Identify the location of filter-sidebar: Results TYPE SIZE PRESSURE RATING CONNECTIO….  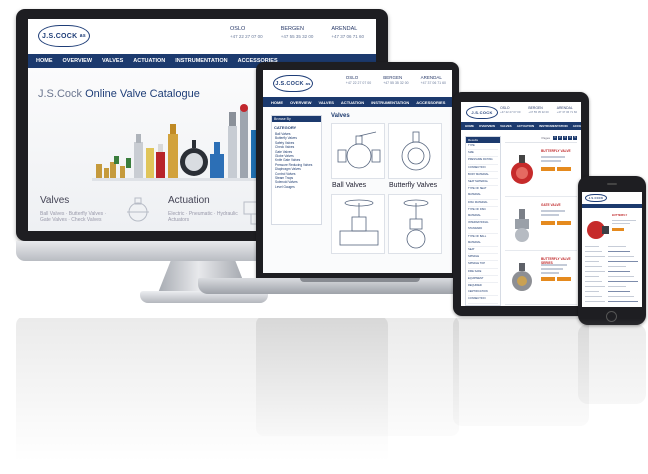
(483, 221).